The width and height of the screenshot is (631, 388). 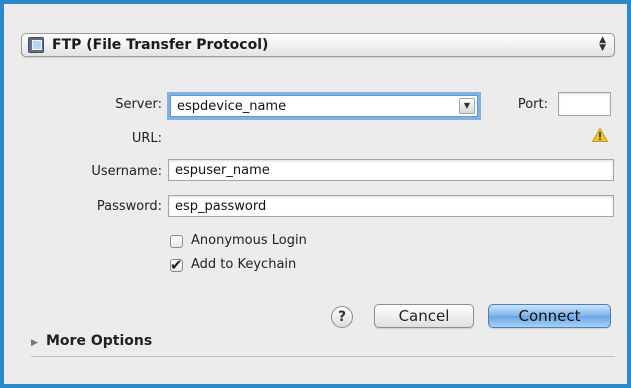 I want to click on add-to-keychain-label: Add to Keychain, so click(x=243, y=264).